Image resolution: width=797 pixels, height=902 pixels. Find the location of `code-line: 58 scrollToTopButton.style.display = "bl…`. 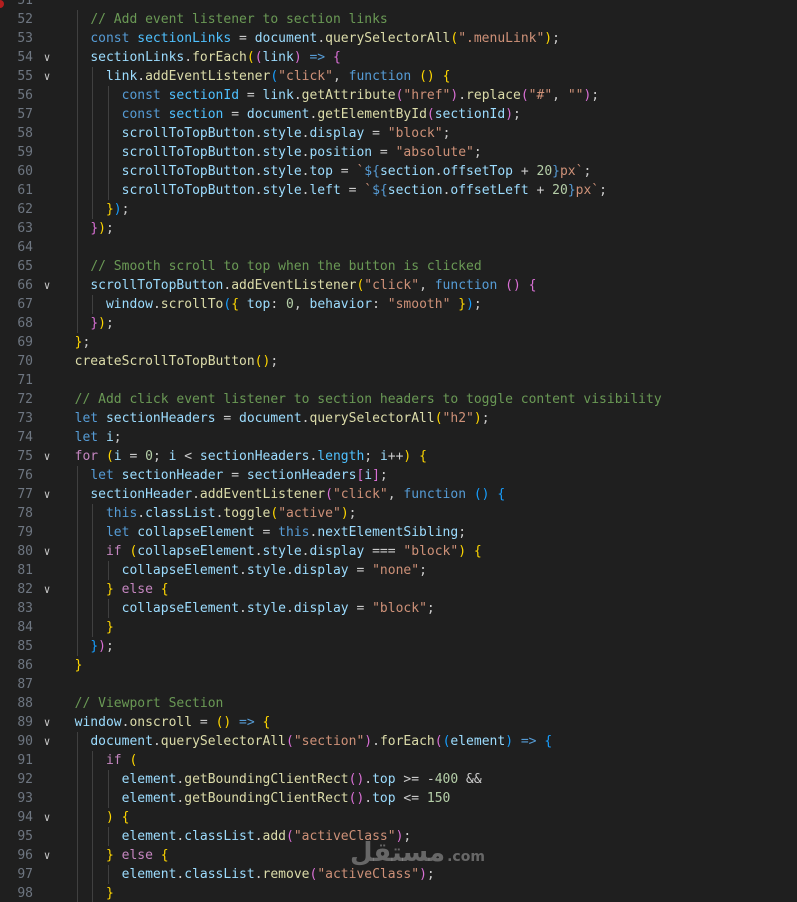

code-line: 58 scrollToTopButton.style.display = "bl… is located at coordinates (398, 133).